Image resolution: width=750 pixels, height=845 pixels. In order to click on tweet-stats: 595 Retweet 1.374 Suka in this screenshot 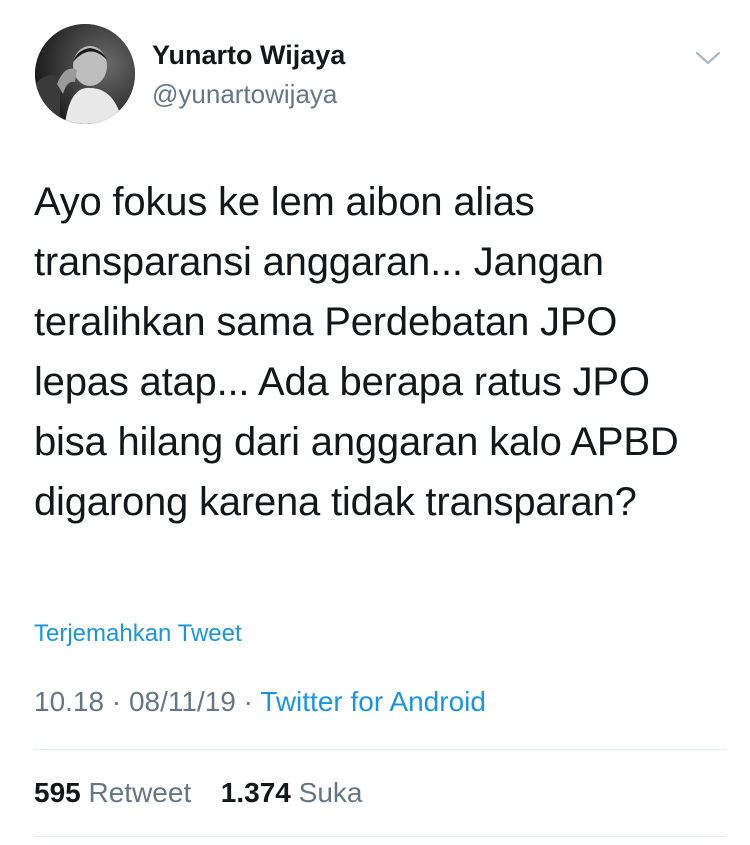, I will do `click(198, 793)`.